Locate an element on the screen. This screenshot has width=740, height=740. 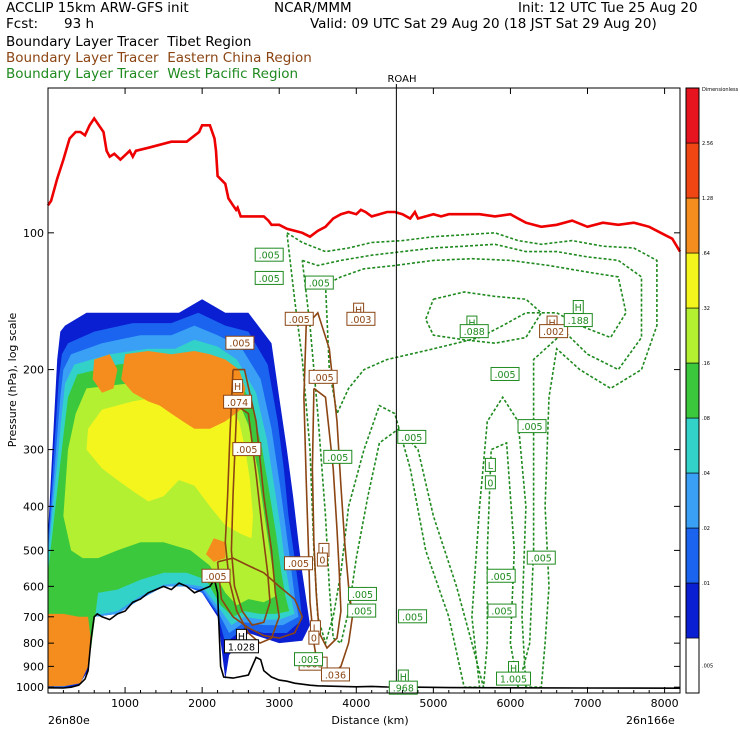
contour-label: L is located at coordinates (491, 466).